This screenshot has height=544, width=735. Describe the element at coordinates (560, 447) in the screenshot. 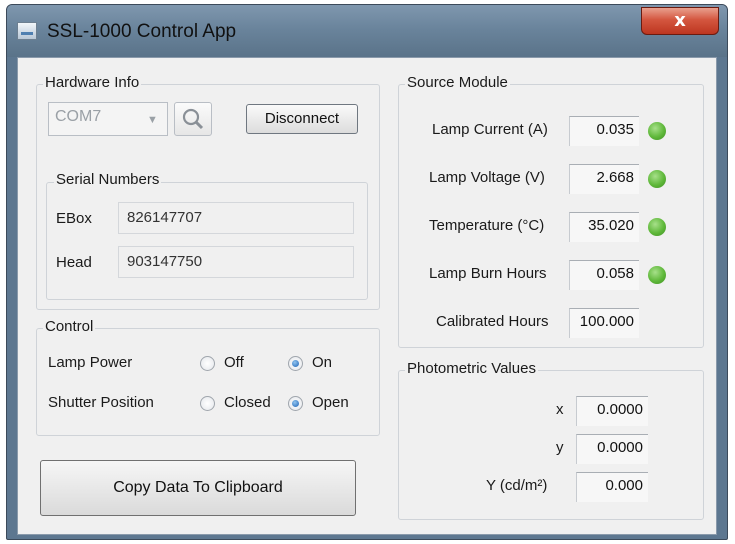

I see `photometric-y-label: y` at that location.